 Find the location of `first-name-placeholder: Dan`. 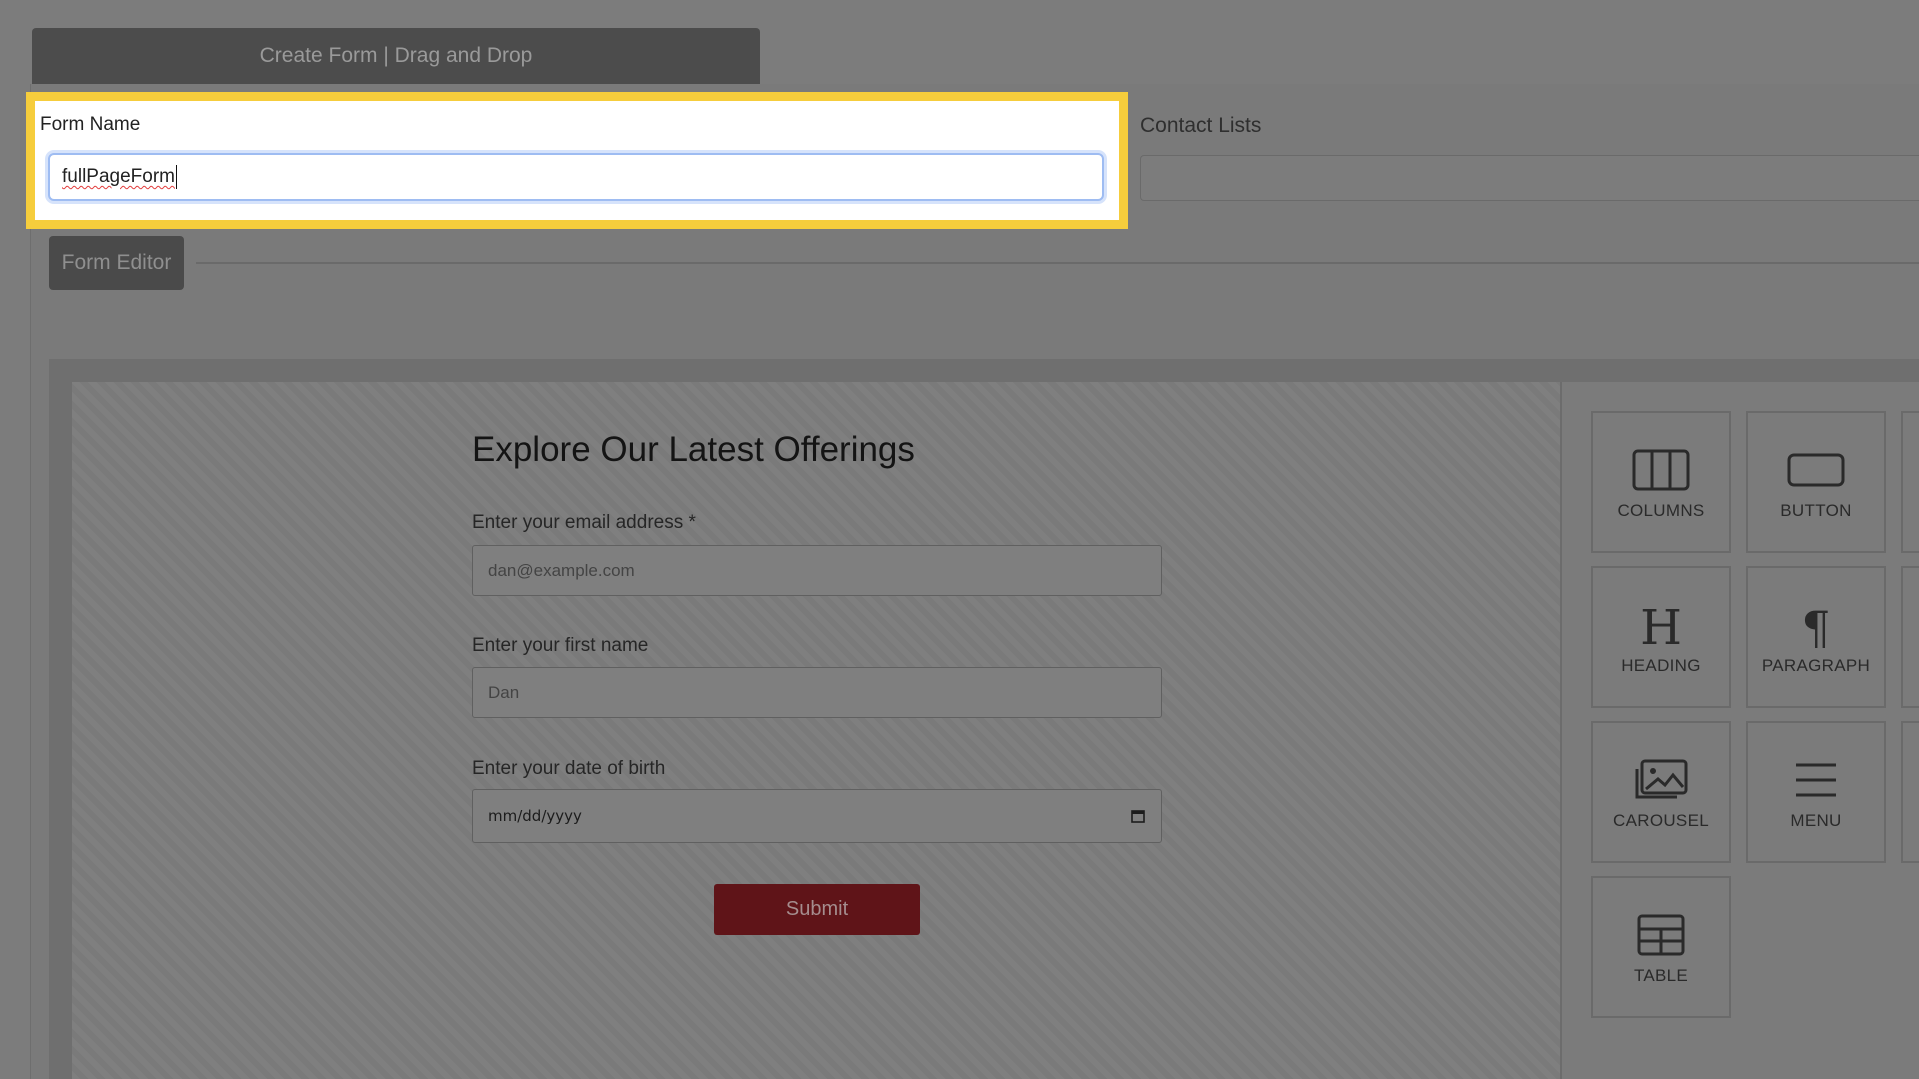

first-name-placeholder: Dan is located at coordinates (504, 692).